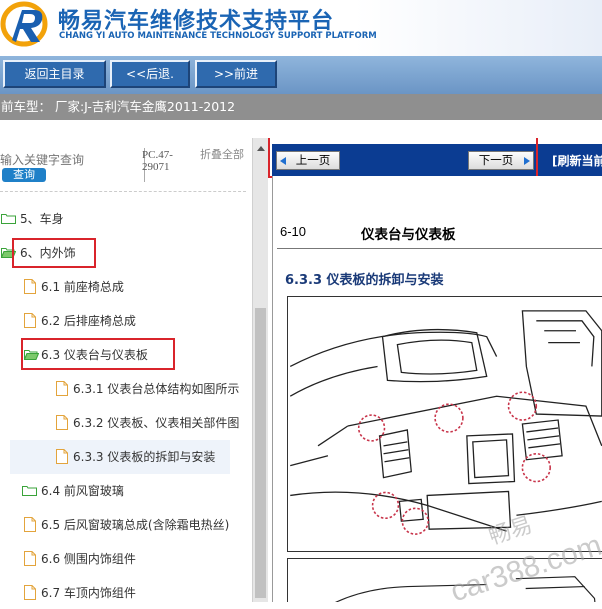 This screenshot has width=602, height=609. Describe the element at coordinates (156, 389) in the screenshot. I see `tree-item-label: 6.3.1 仪表台总体结构如图所示` at that location.